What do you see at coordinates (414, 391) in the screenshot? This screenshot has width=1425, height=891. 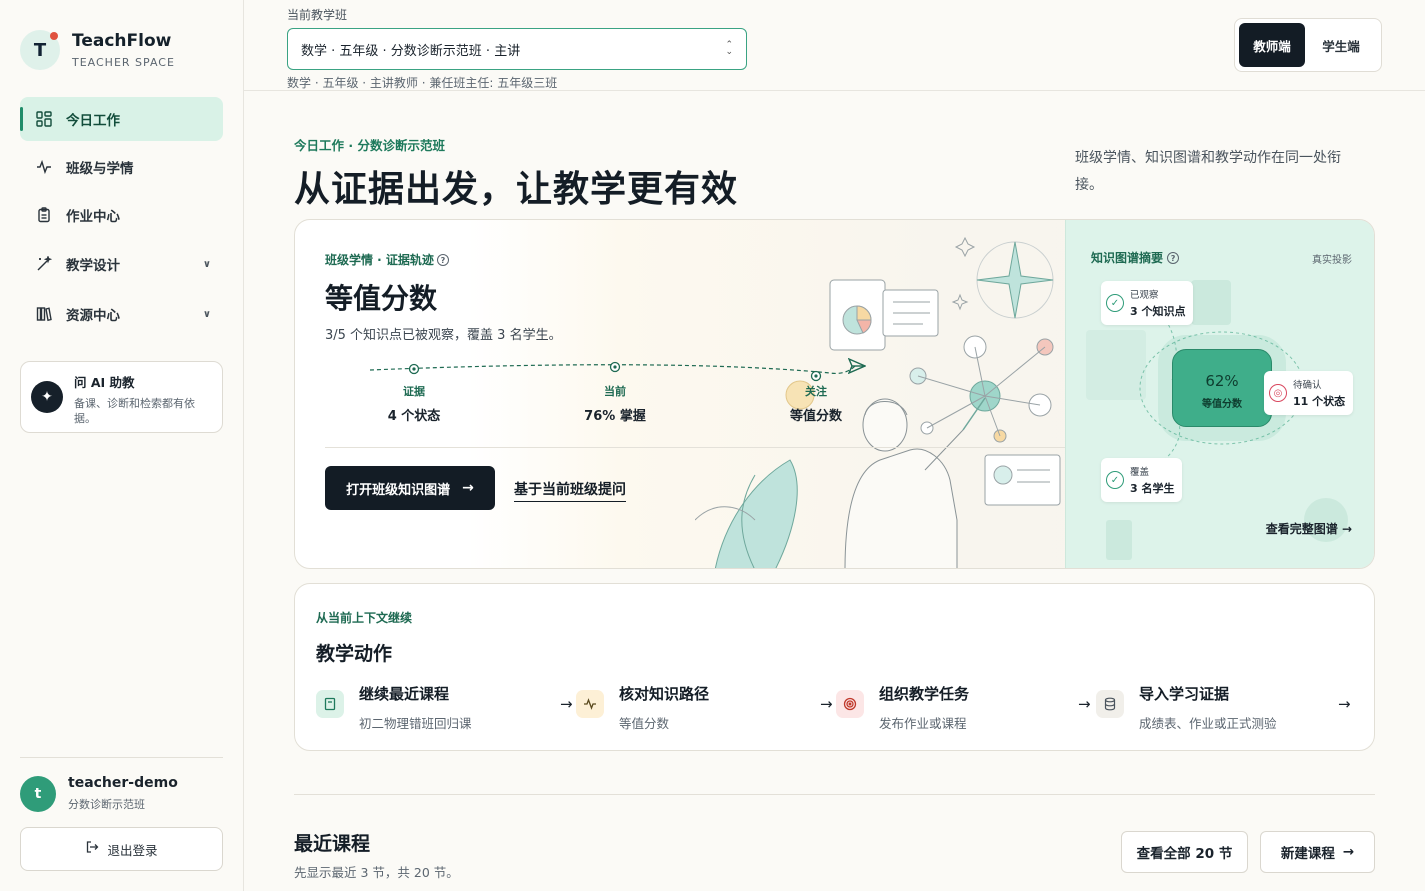 I see `evidence-step-label: 证据` at bounding box center [414, 391].